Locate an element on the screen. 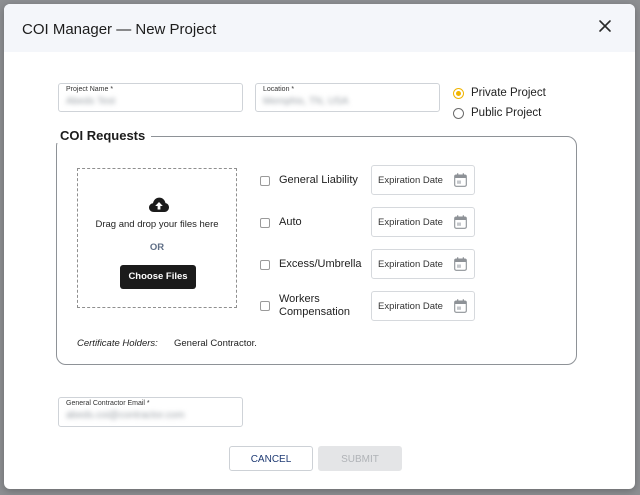 The width and height of the screenshot is (640, 495). general-contractor-email-value: abeds.coi@contractor.com is located at coordinates (125, 415).